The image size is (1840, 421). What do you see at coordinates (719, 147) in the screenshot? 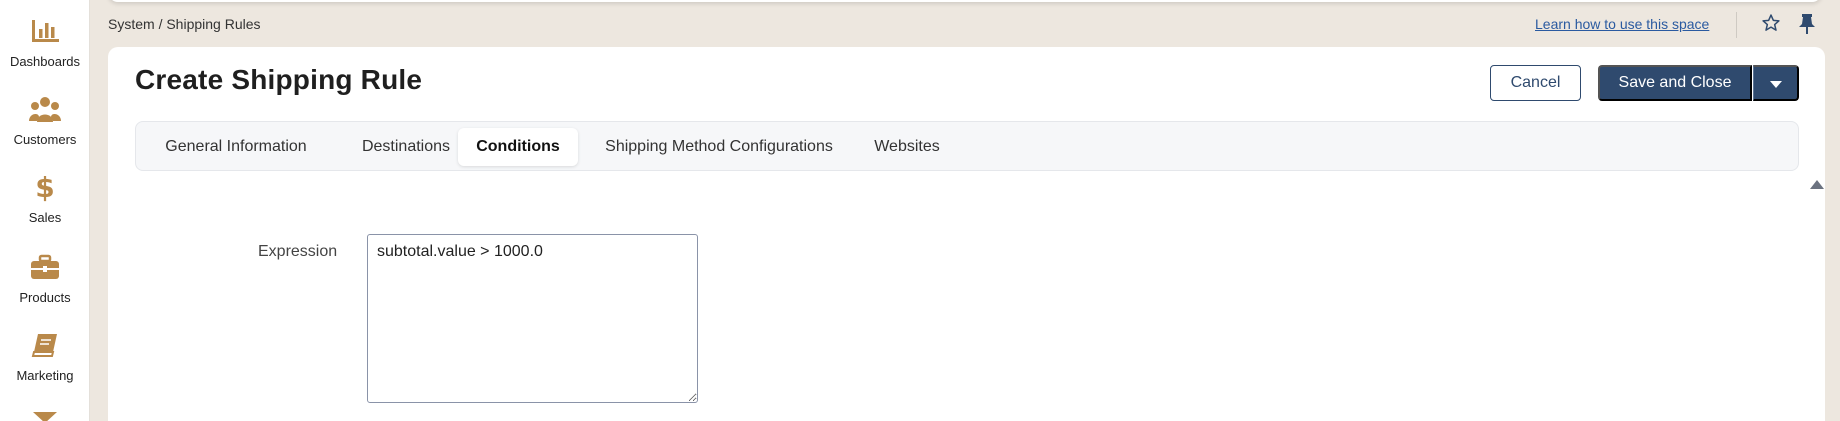
I see `tab-shipping-method-configurations: Shipping Method Configurations` at bounding box center [719, 147].